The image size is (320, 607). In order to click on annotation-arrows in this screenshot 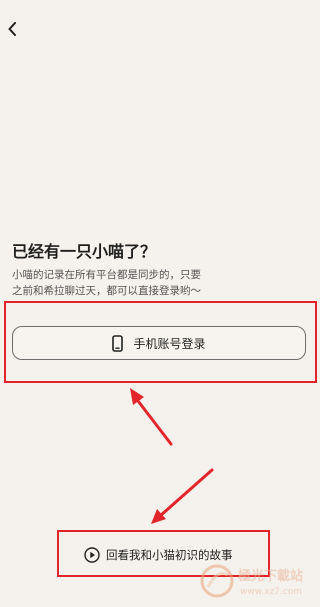, I will do `click(172, 456)`.